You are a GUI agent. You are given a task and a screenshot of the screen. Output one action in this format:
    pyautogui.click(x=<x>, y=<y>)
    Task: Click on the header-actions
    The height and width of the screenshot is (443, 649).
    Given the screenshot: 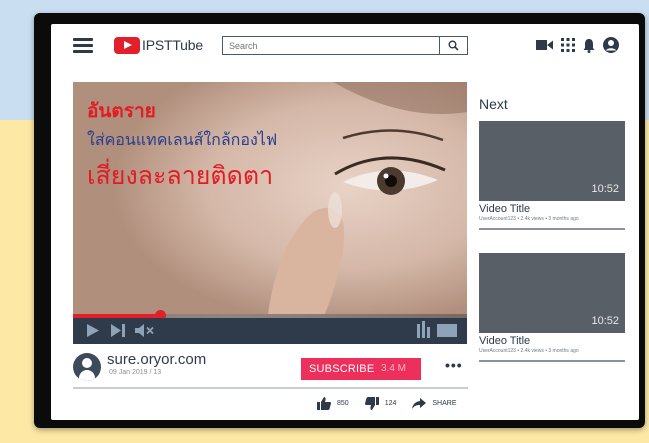 What is the action you would take?
    pyautogui.click(x=577, y=45)
    